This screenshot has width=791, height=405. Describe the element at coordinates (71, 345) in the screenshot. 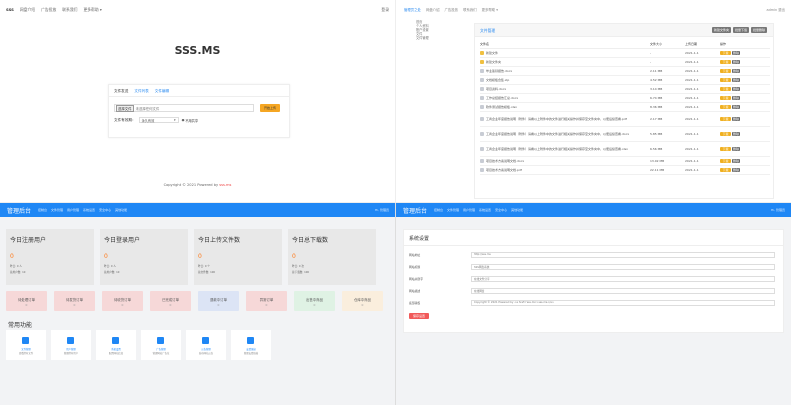

I see `function-tile: 用户管理 管理所有用户` at that location.